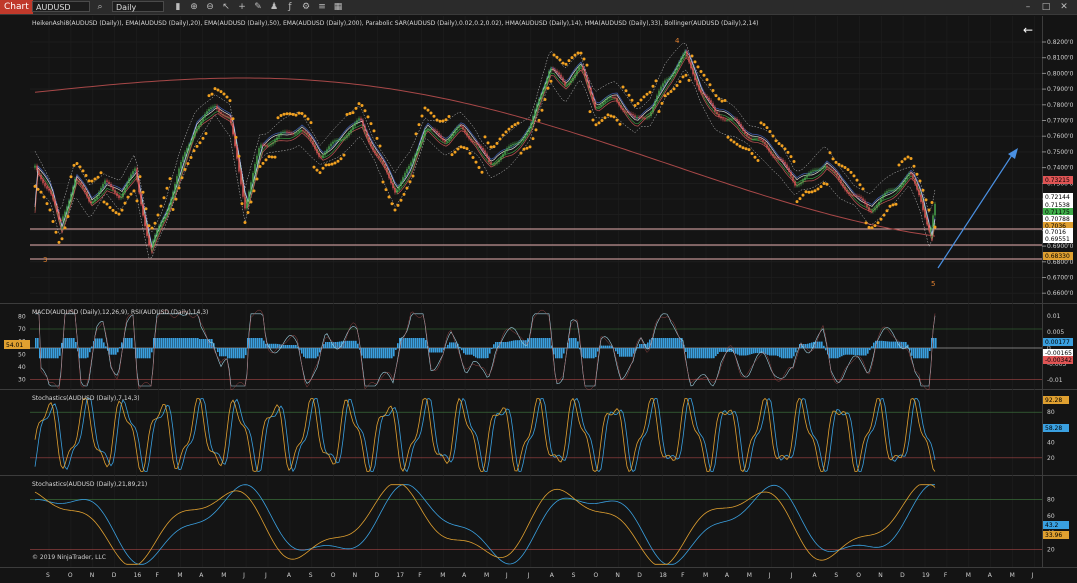 This screenshot has width=1077, height=583. What do you see at coordinates (1057, 212) in the screenshot?
I see `price-tag-text: 0.71175` at bounding box center [1057, 212].